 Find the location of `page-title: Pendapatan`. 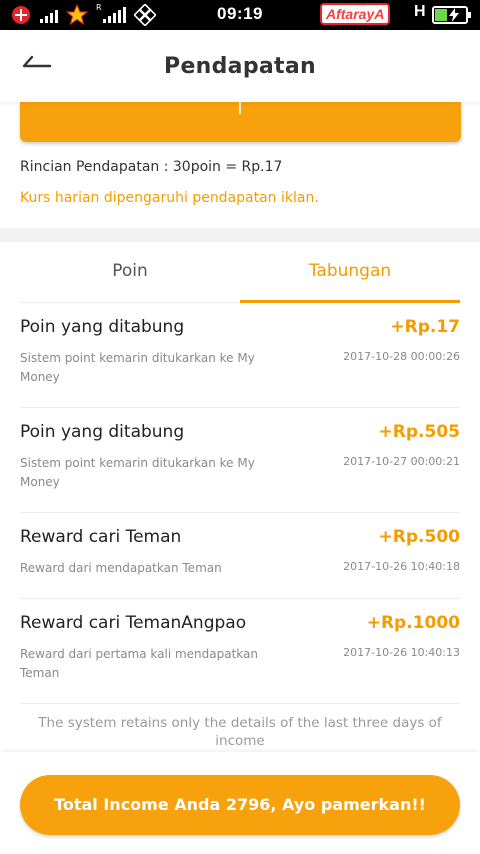

page-title: Pendapatan is located at coordinates (240, 66).